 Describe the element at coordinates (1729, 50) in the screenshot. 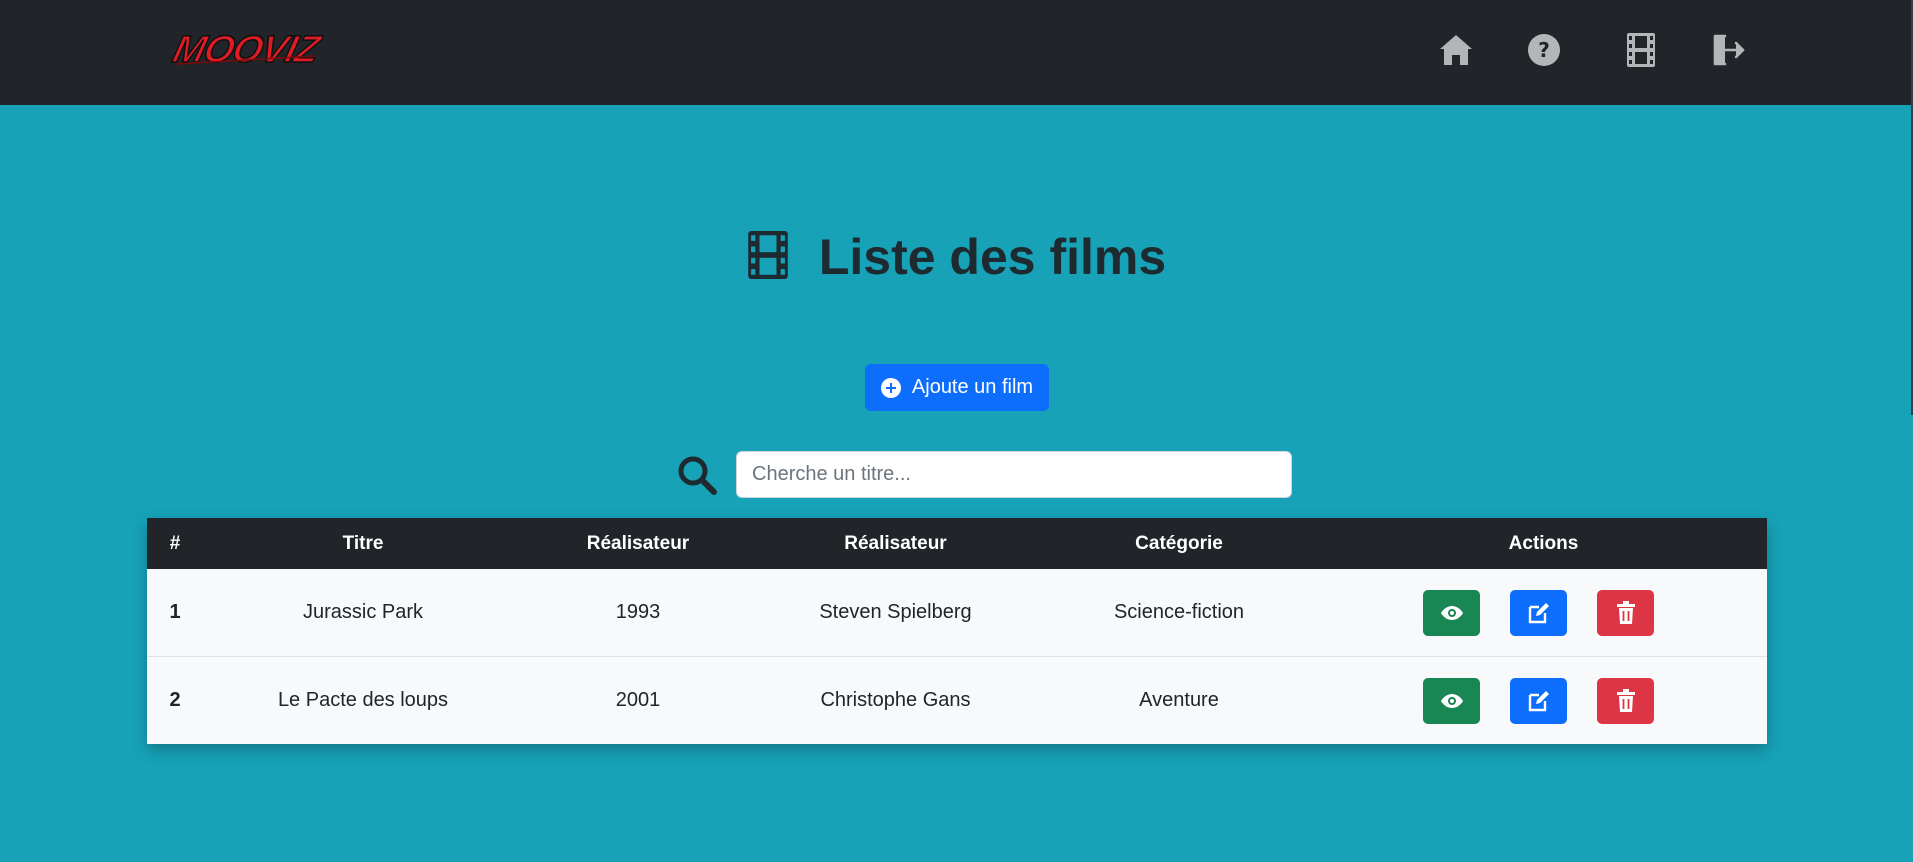

I see `logout-icon` at that location.